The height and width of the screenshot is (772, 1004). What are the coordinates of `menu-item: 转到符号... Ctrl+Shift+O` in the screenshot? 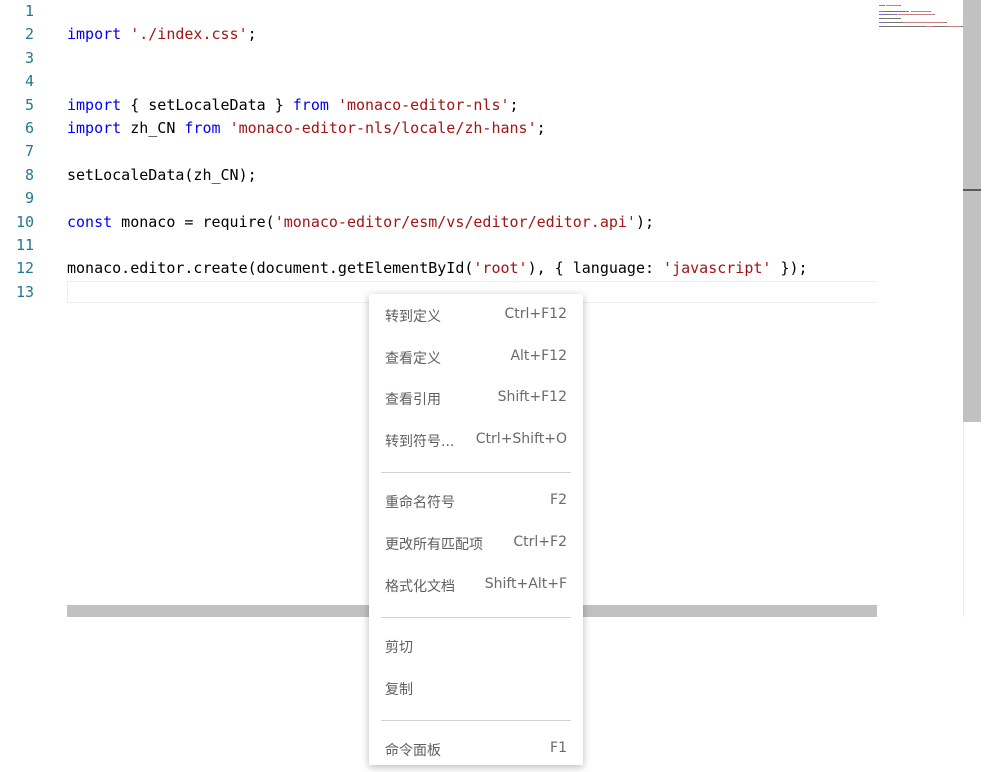 It's located at (476, 440).